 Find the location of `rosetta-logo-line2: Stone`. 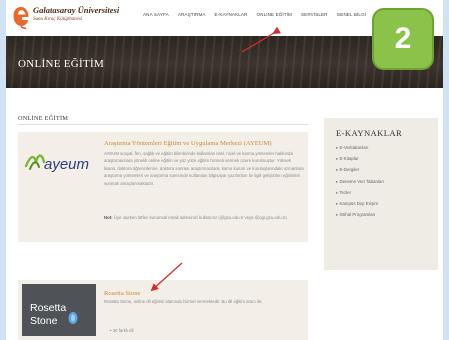

rosetta-logo-line2: Stone is located at coordinates (44, 321).